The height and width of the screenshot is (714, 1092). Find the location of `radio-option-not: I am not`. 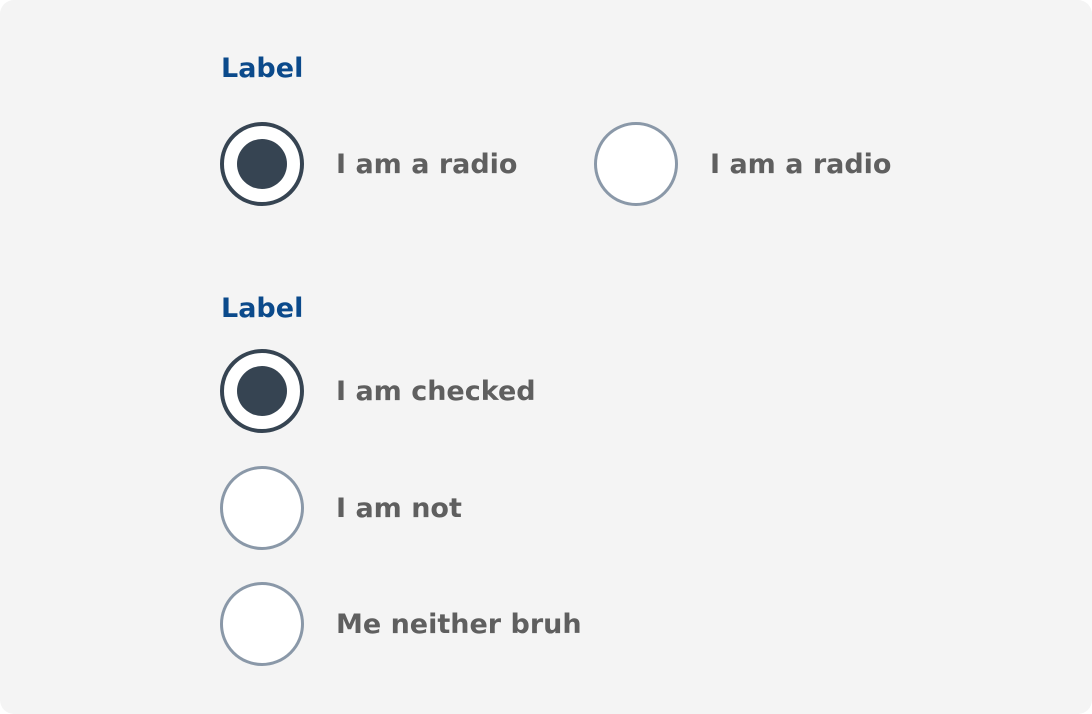

radio-option-not: I am not is located at coordinates (341, 508).